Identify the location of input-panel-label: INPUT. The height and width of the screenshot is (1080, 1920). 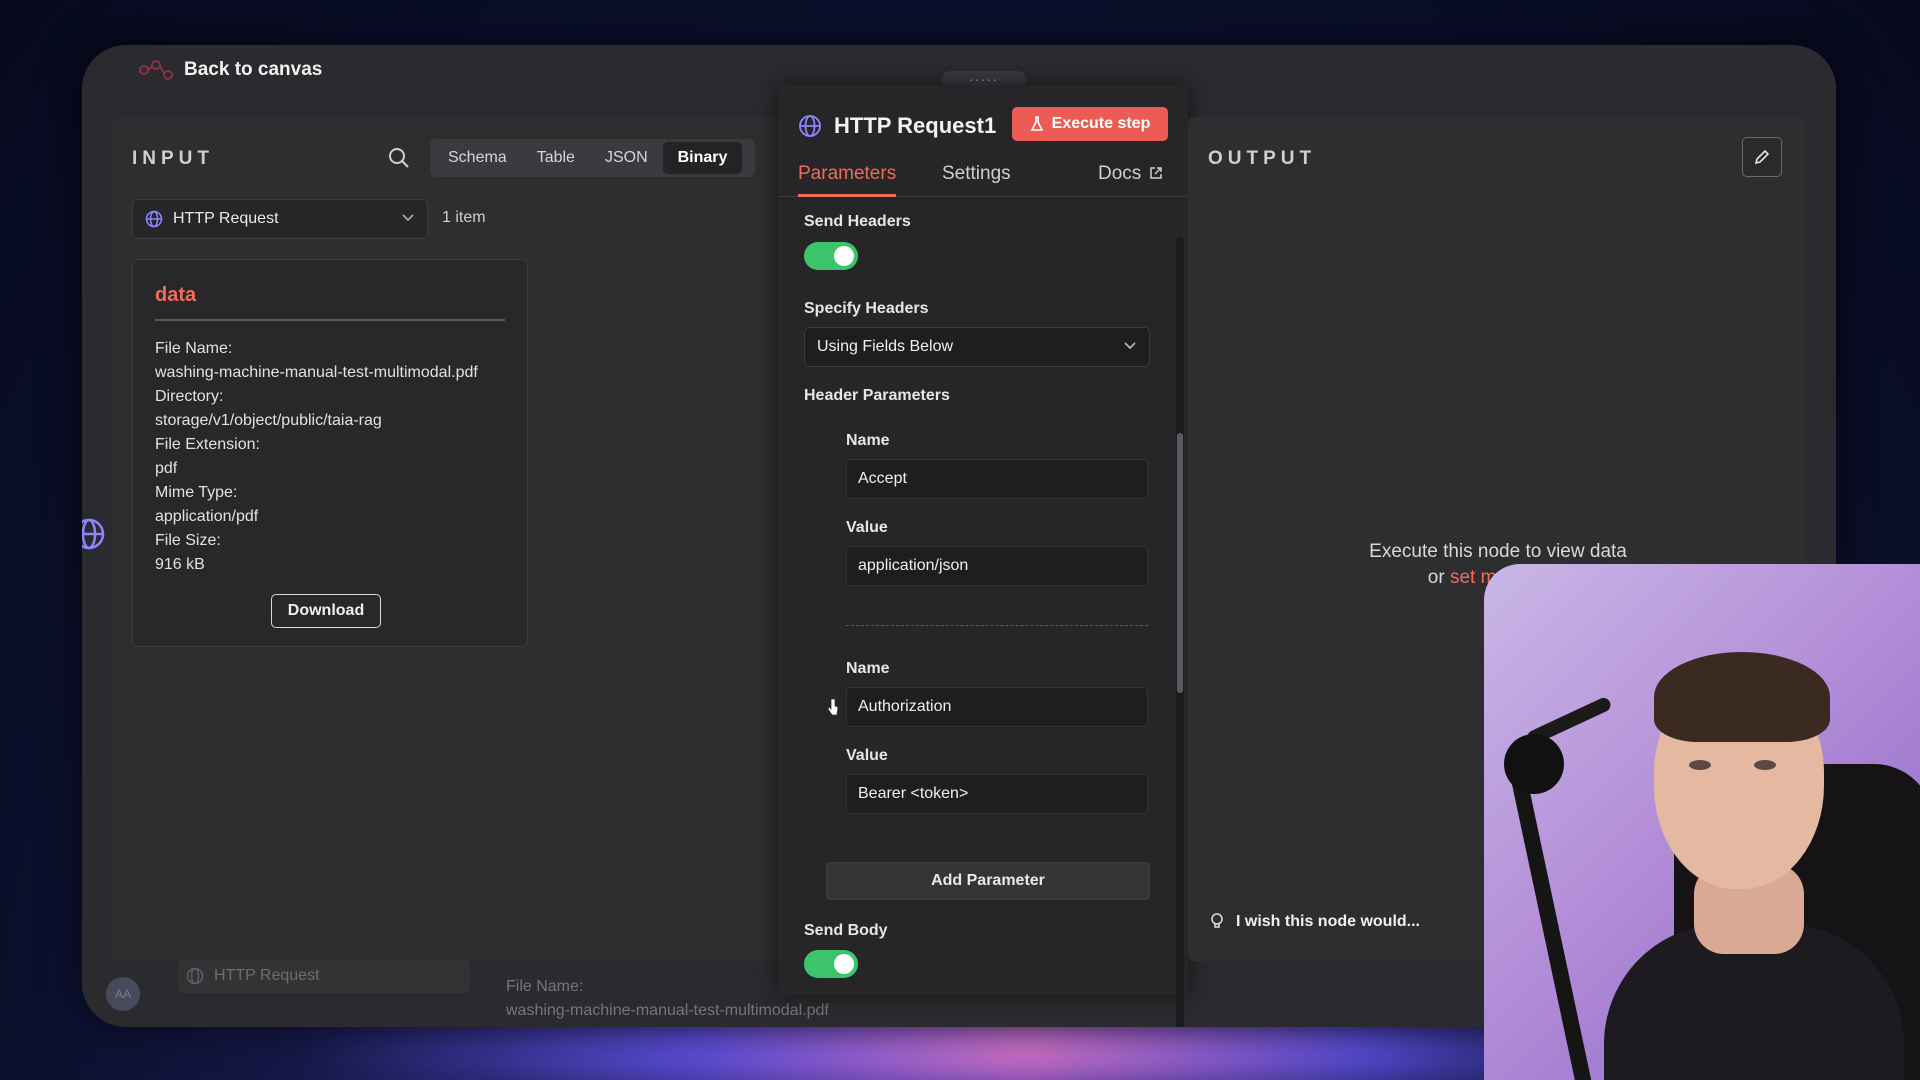
(173, 158).